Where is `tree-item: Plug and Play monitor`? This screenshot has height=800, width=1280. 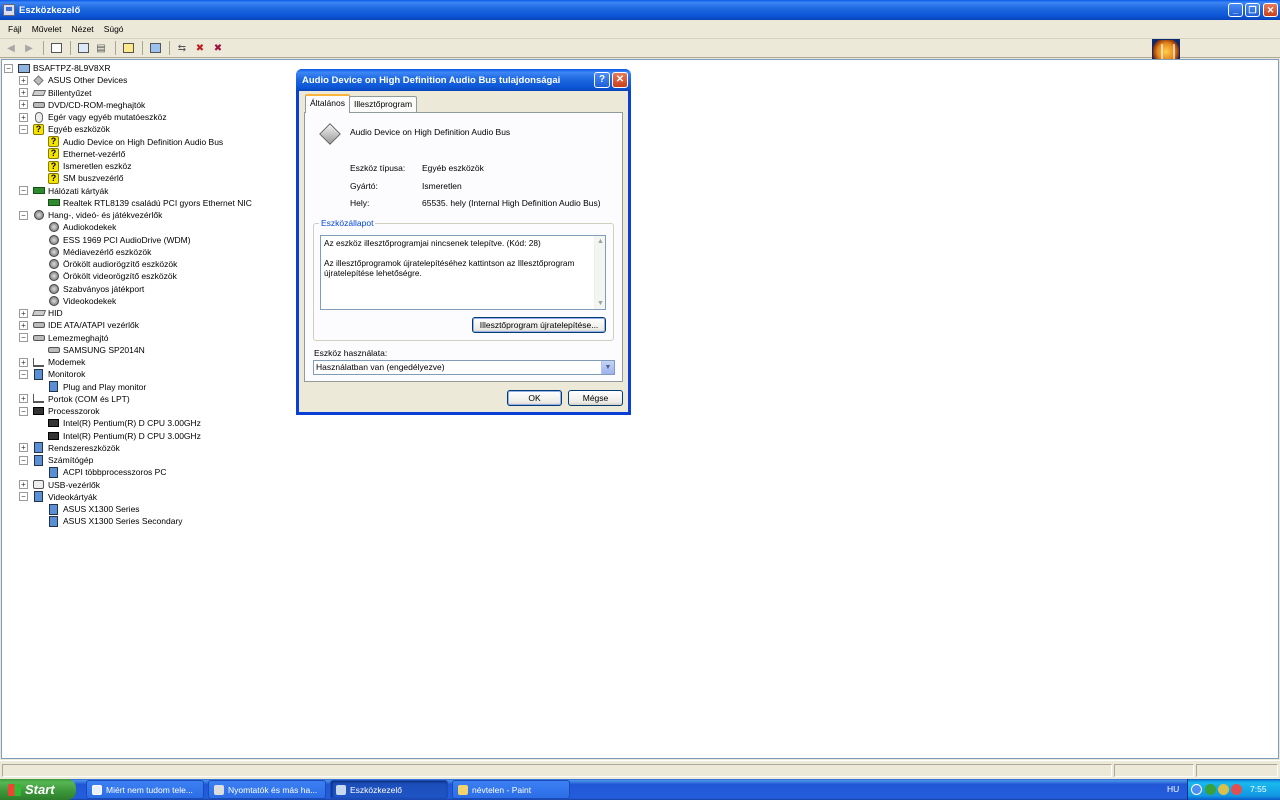 tree-item: Plug and Play monitor is located at coordinates (96, 387).